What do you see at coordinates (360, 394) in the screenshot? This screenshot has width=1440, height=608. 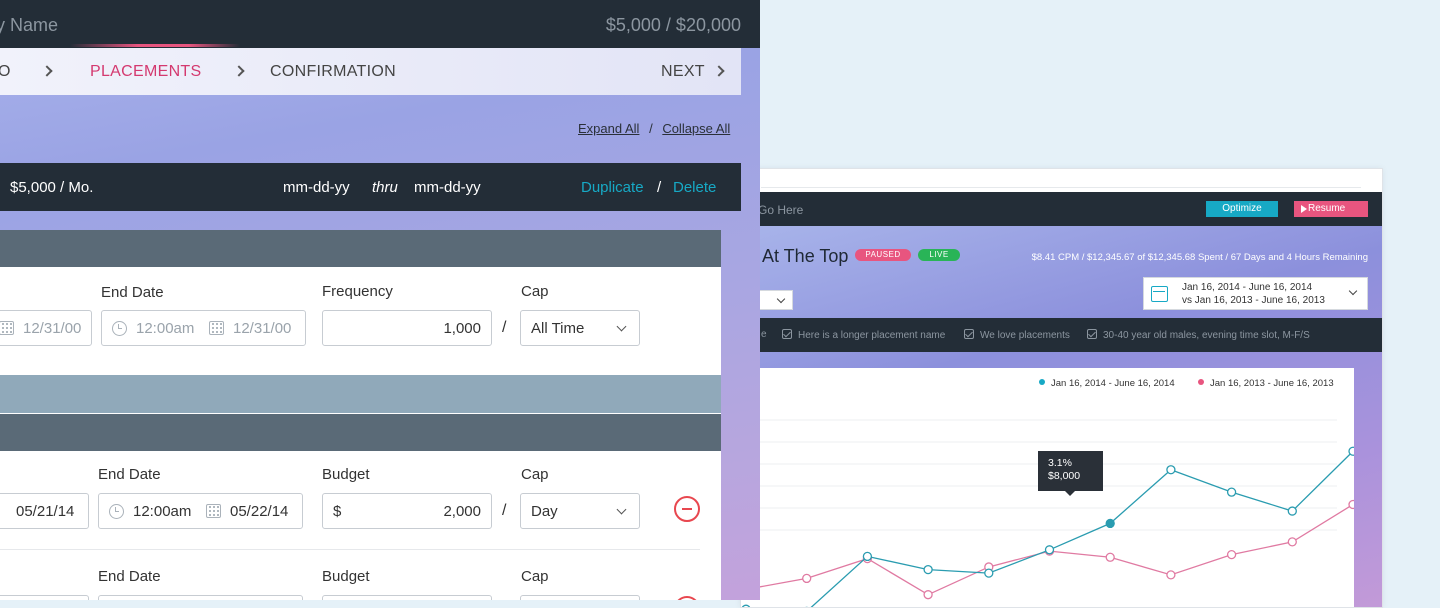 I see `section-divider` at bounding box center [360, 394].